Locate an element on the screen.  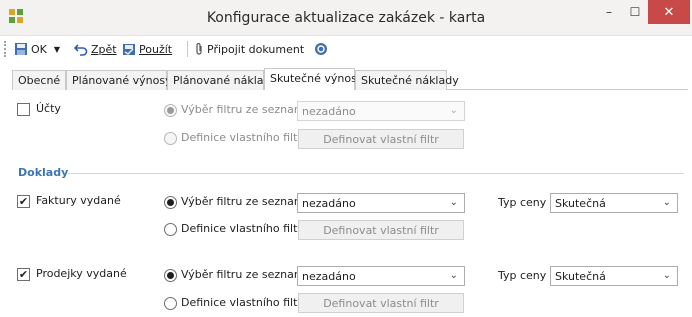
toolbar-separator is located at coordinates (187, 49).